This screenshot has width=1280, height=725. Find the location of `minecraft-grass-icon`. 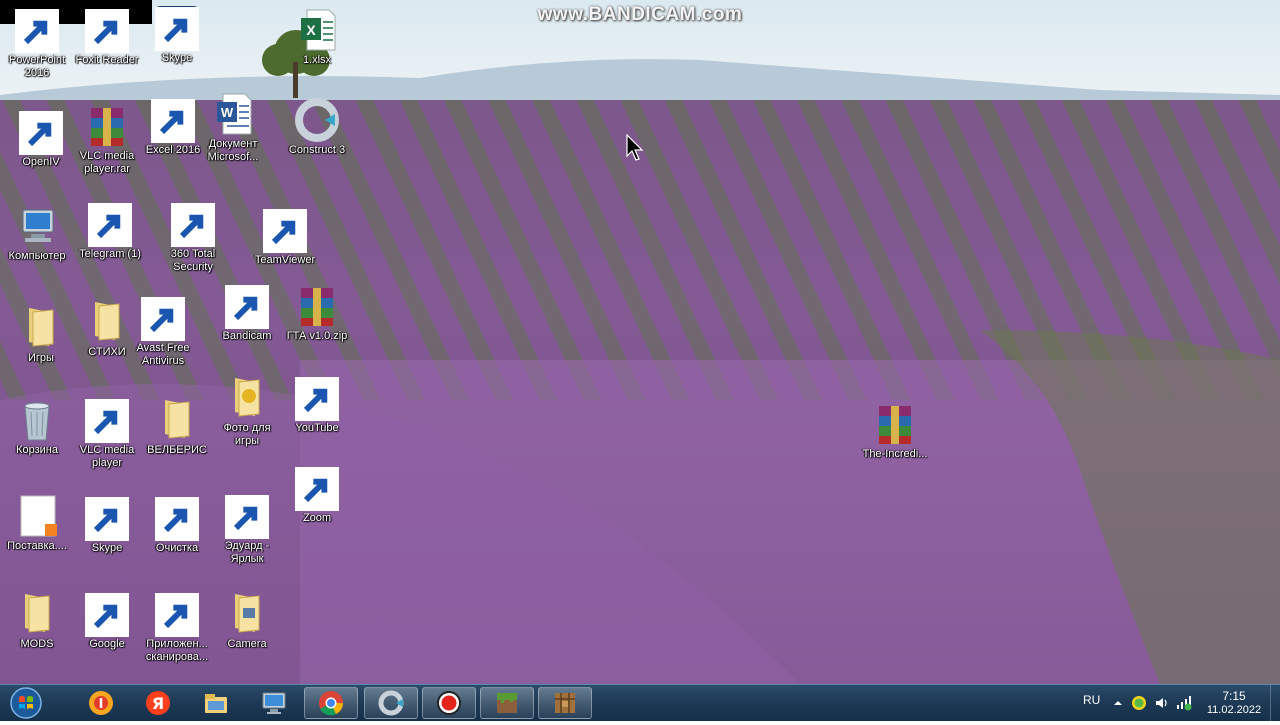

minecraft-grass-icon is located at coordinates (507, 703).